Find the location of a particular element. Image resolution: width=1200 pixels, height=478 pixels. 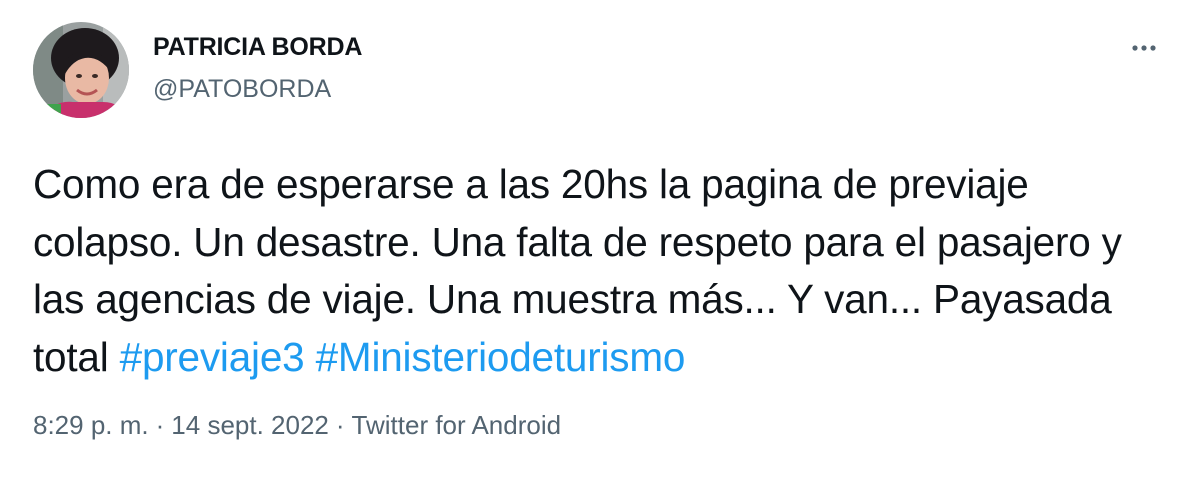

tweet-source: Twitter for Android is located at coordinates (457, 425).